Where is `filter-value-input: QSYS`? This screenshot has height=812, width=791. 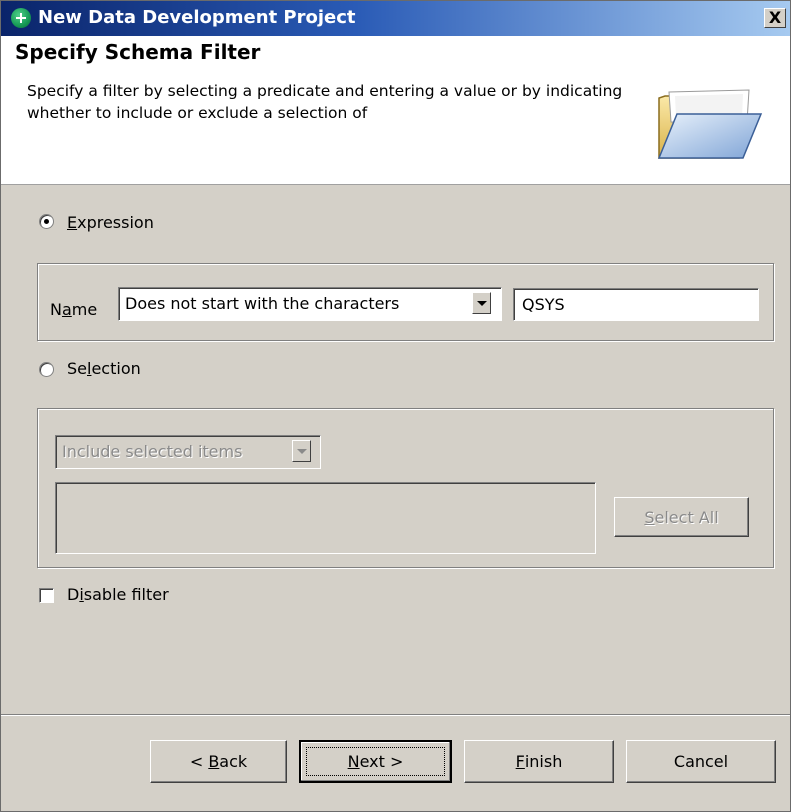
filter-value-input: QSYS is located at coordinates (636, 304).